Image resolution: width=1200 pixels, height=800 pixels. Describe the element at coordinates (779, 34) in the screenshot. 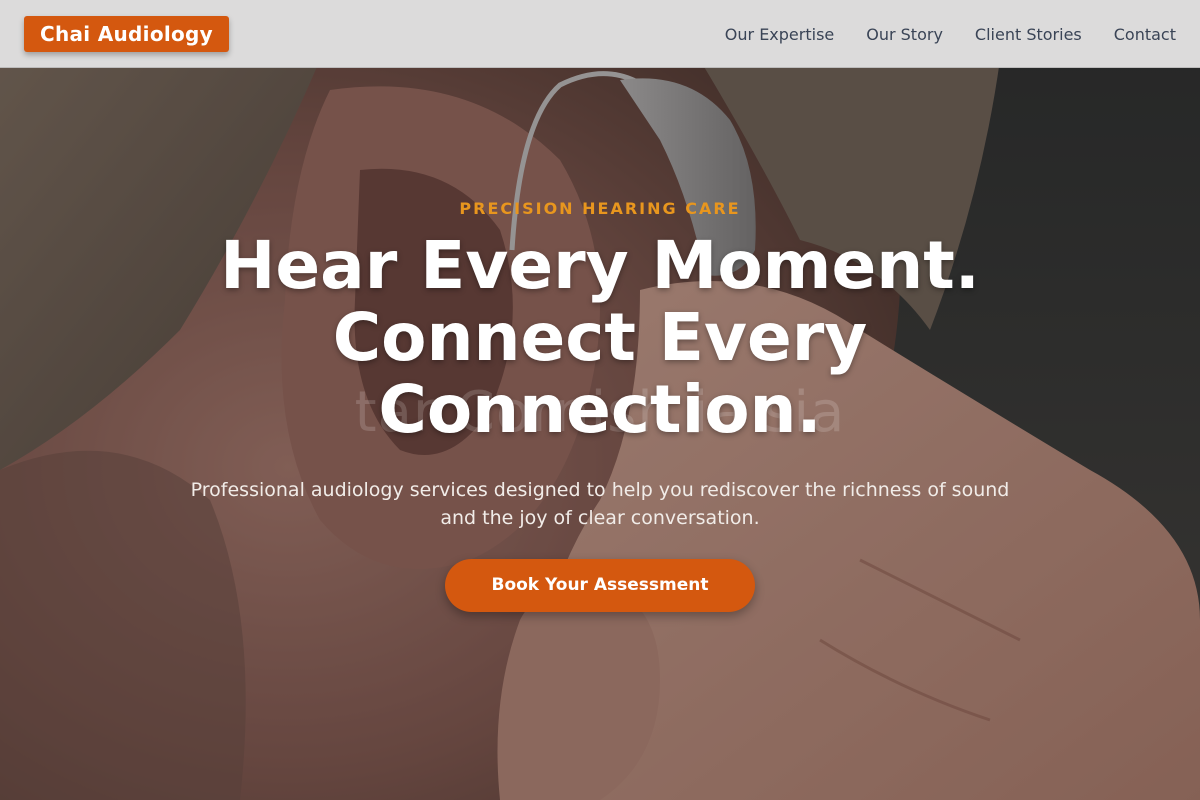

I see `nav-link-our-expertise: Our Expertise` at that location.